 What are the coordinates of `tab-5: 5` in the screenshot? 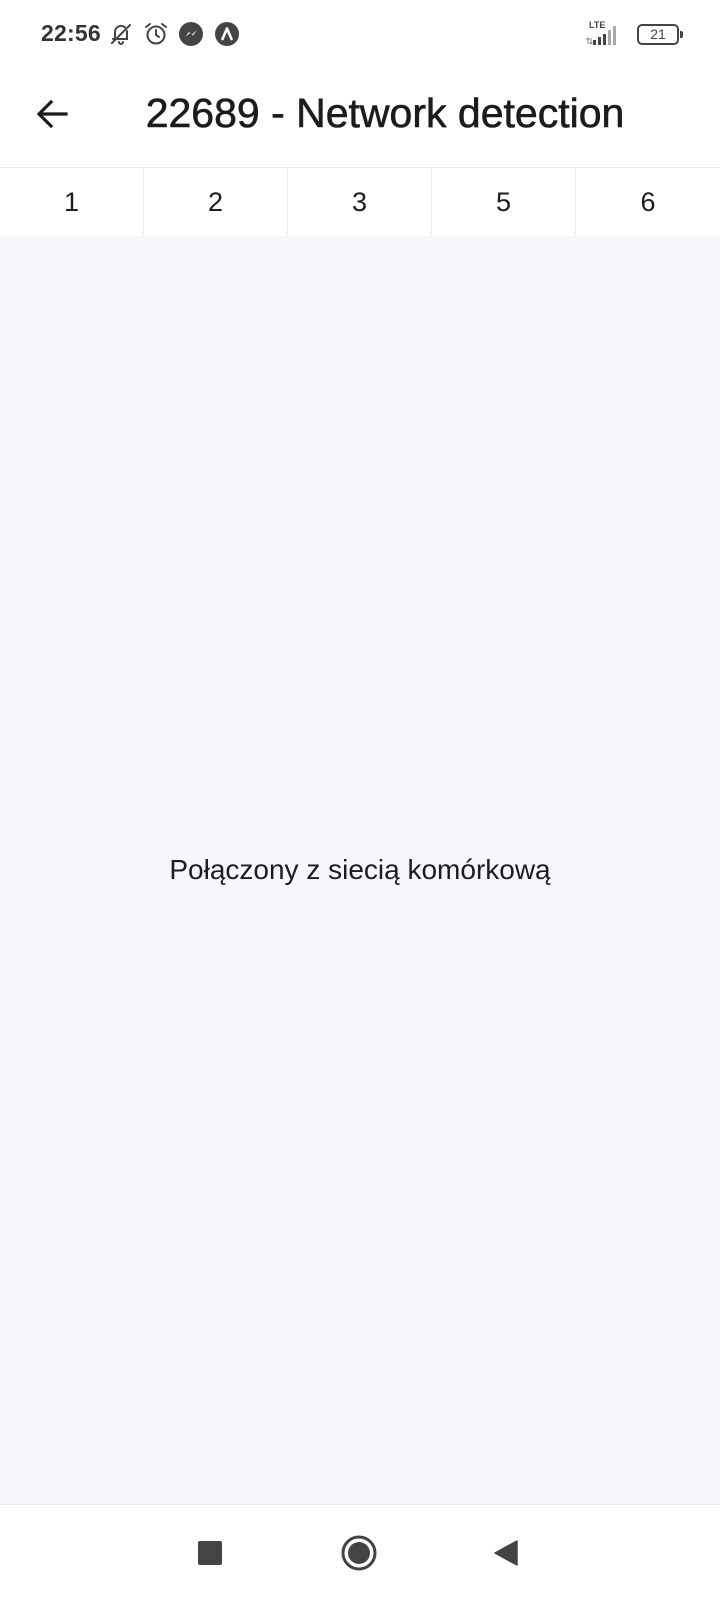 It's located at (504, 202).